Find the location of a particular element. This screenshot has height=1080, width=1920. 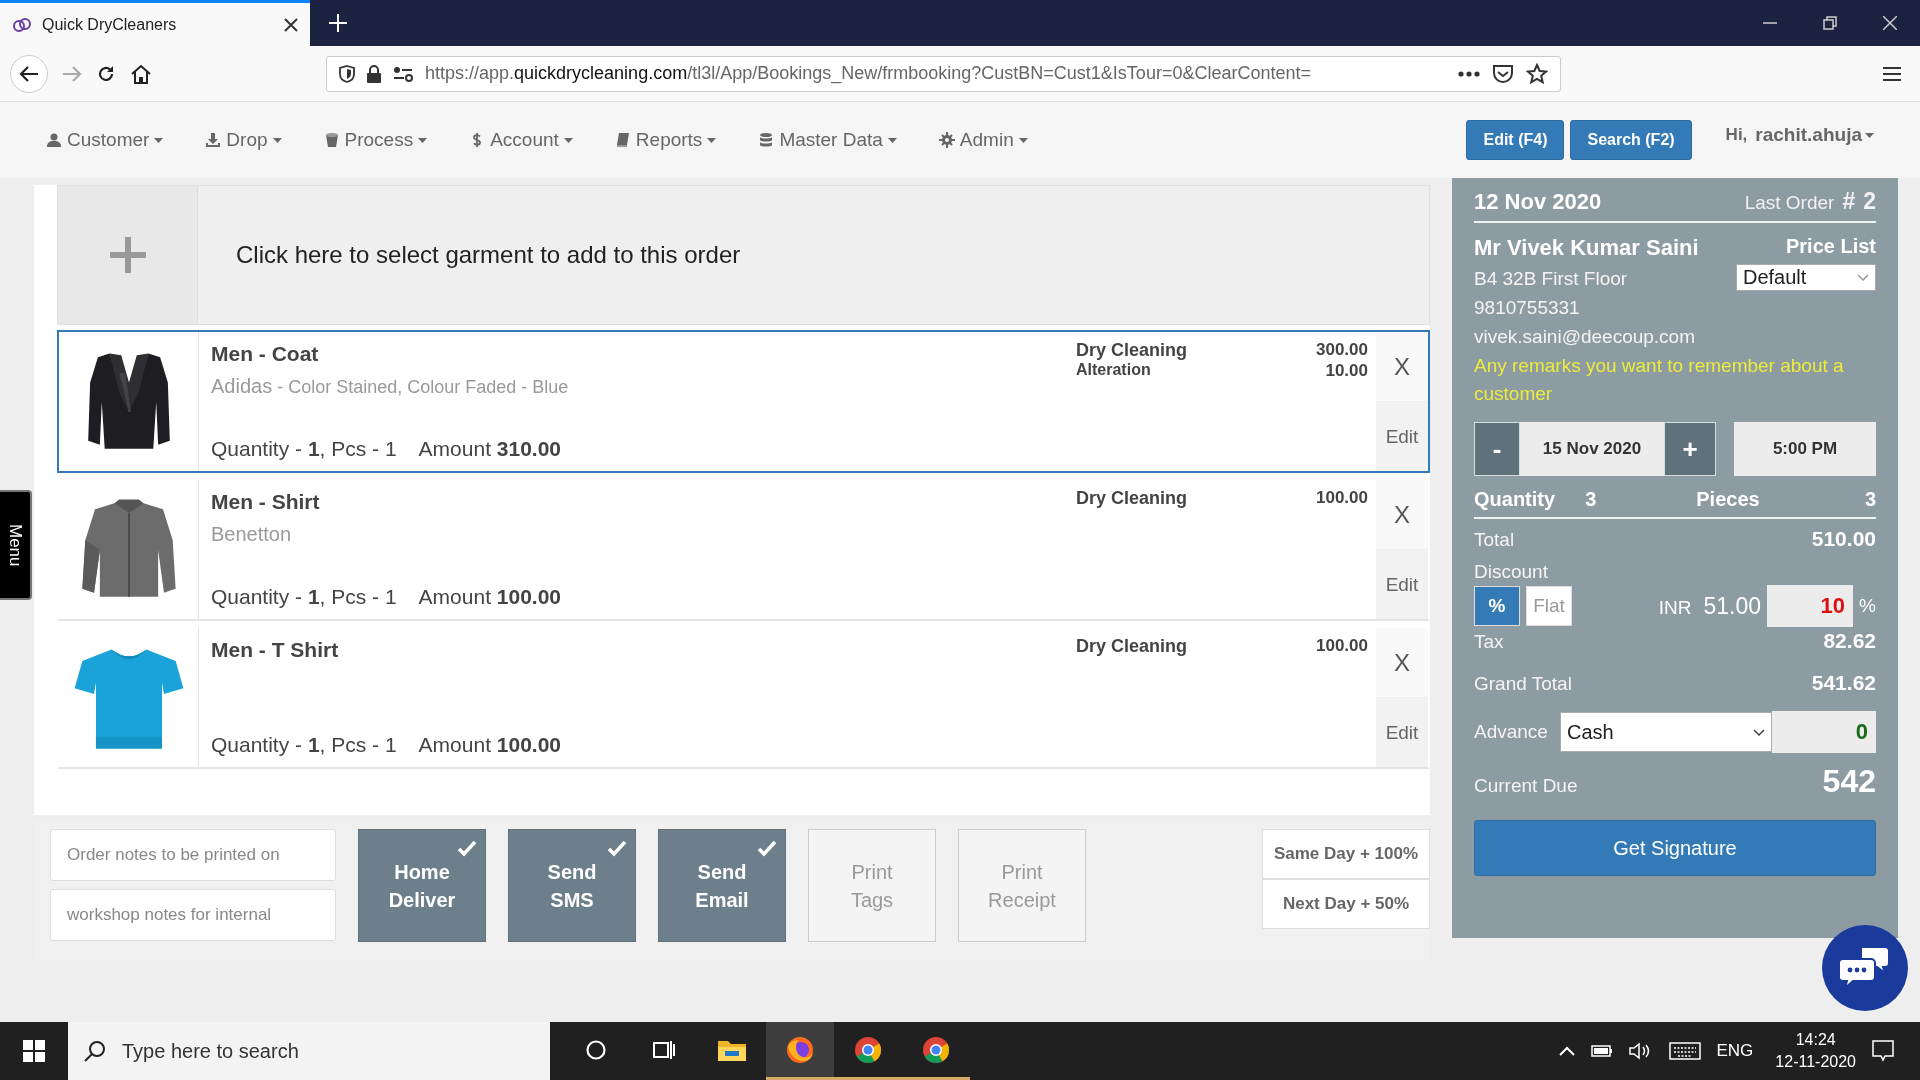

taskbar-search-field: Type here to search is located at coordinates (309, 1051).